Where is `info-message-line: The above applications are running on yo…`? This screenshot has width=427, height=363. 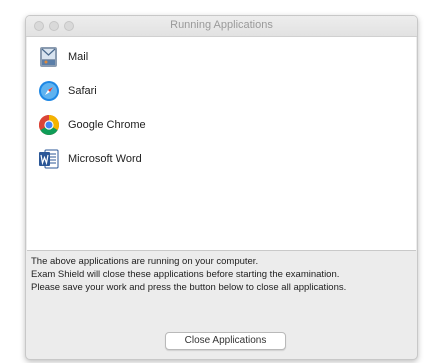 info-message-line: The above applications are running on yo… is located at coordinates (145, 261).